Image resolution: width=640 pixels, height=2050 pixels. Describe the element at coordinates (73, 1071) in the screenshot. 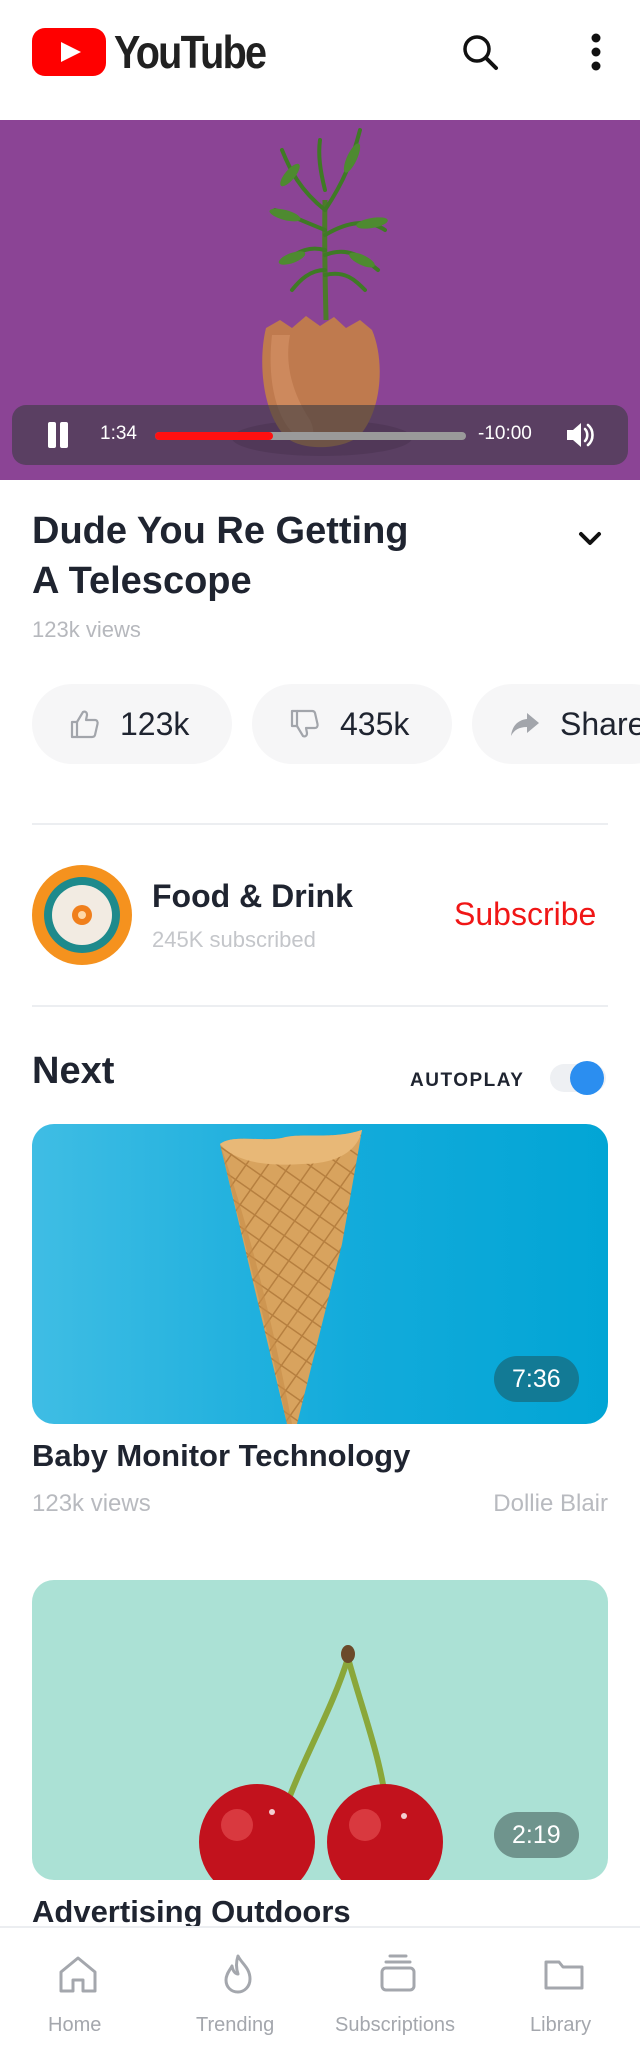

I see `next-heading: Next` at that location.